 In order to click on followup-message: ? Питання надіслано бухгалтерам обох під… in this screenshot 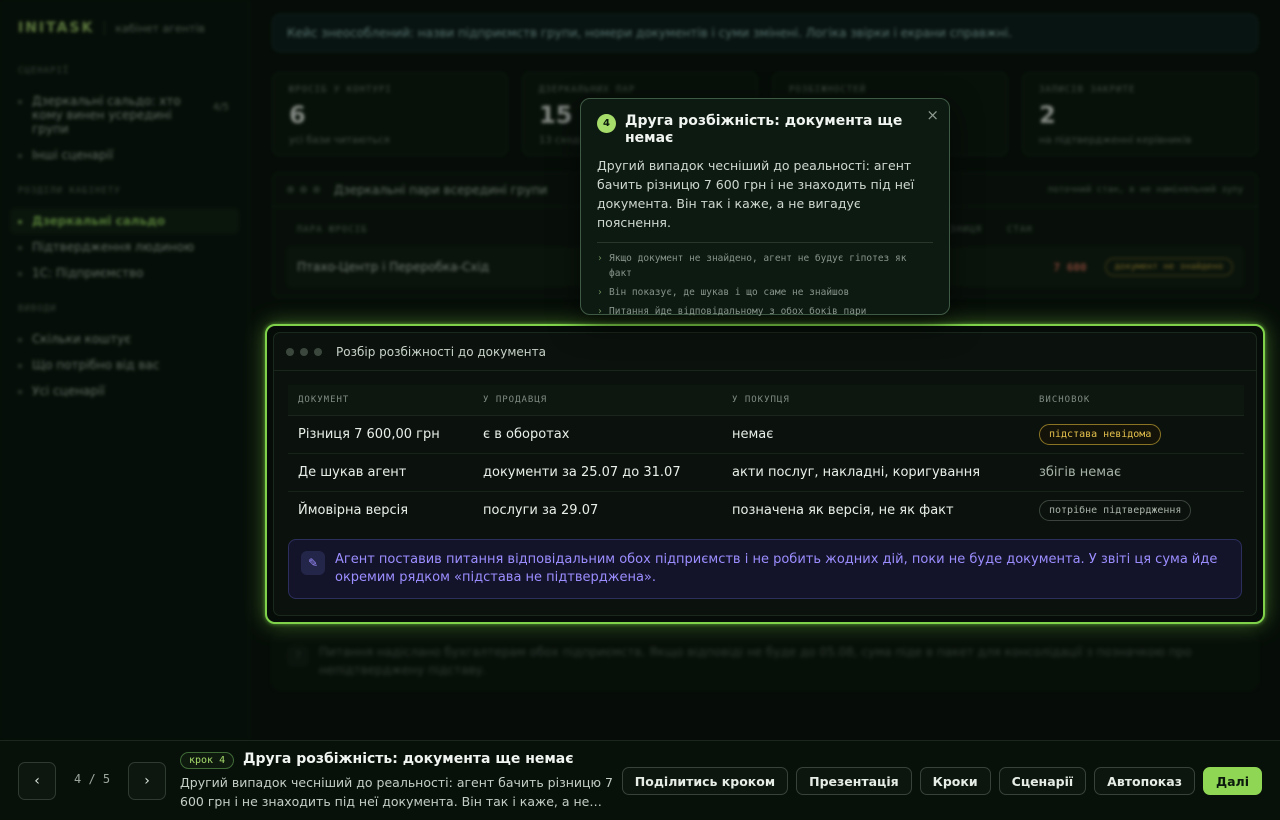, I will do `click(765, 661)`.